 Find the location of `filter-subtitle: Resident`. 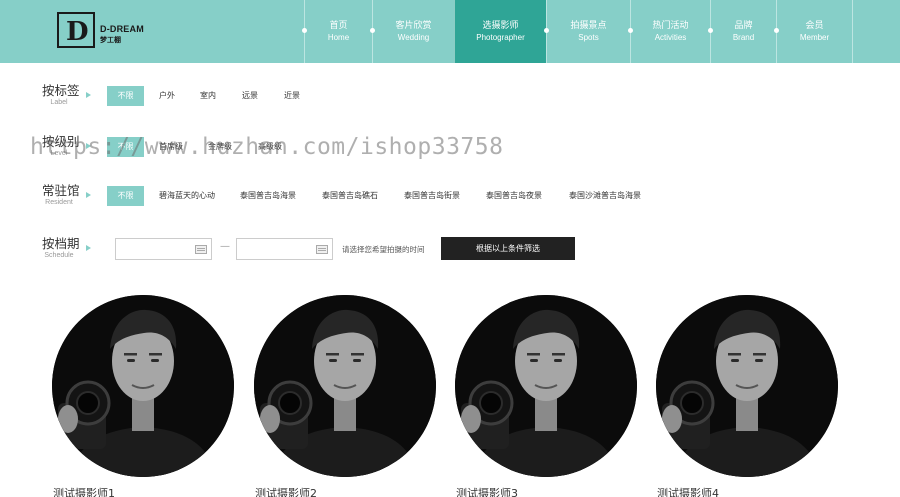

filter-subtitle: Resident is located at coordinates (59, 202).